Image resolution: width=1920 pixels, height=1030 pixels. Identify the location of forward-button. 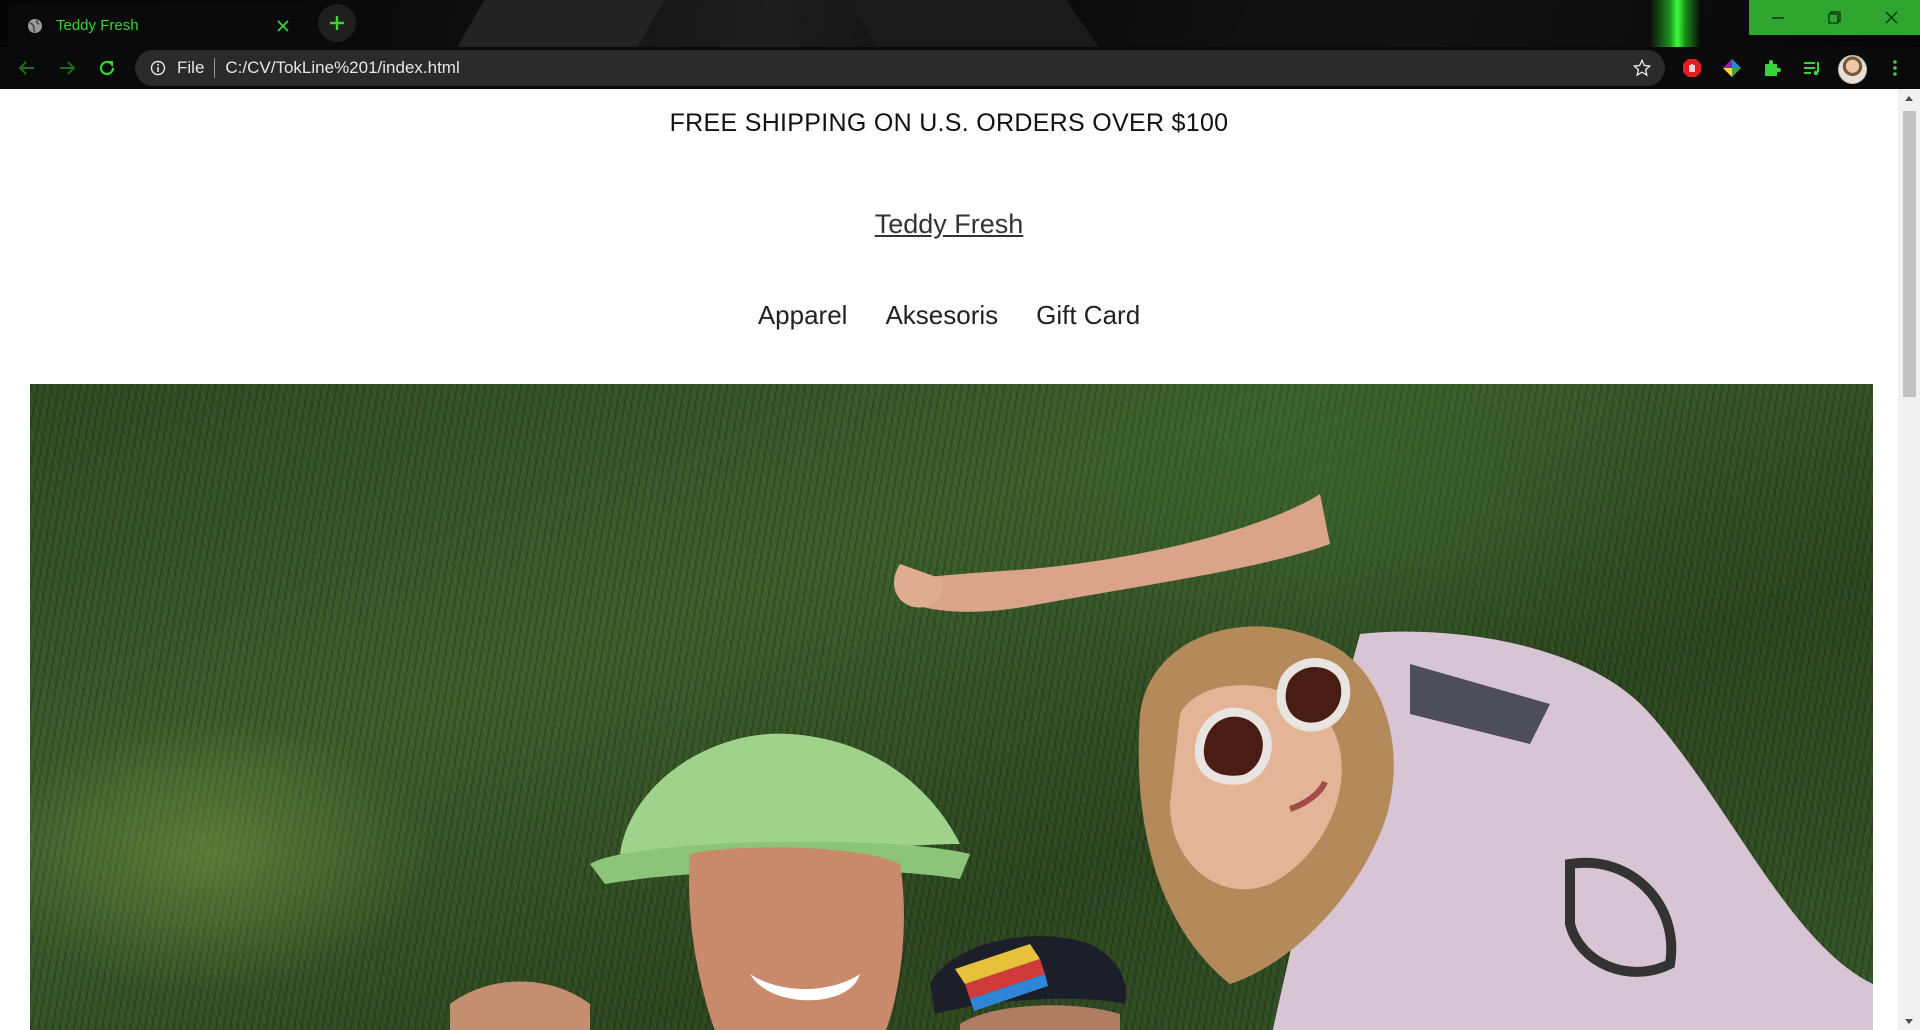
(67, 68).